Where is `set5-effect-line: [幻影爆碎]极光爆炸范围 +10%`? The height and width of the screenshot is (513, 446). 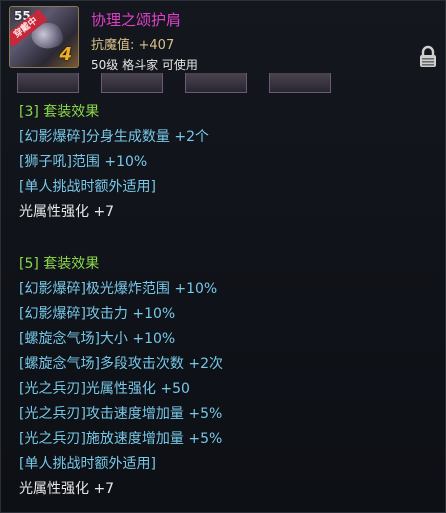
set5-effect-line: [幻影爆碎]极光爆炸范围 +10% is located at coordinates (118, 289).